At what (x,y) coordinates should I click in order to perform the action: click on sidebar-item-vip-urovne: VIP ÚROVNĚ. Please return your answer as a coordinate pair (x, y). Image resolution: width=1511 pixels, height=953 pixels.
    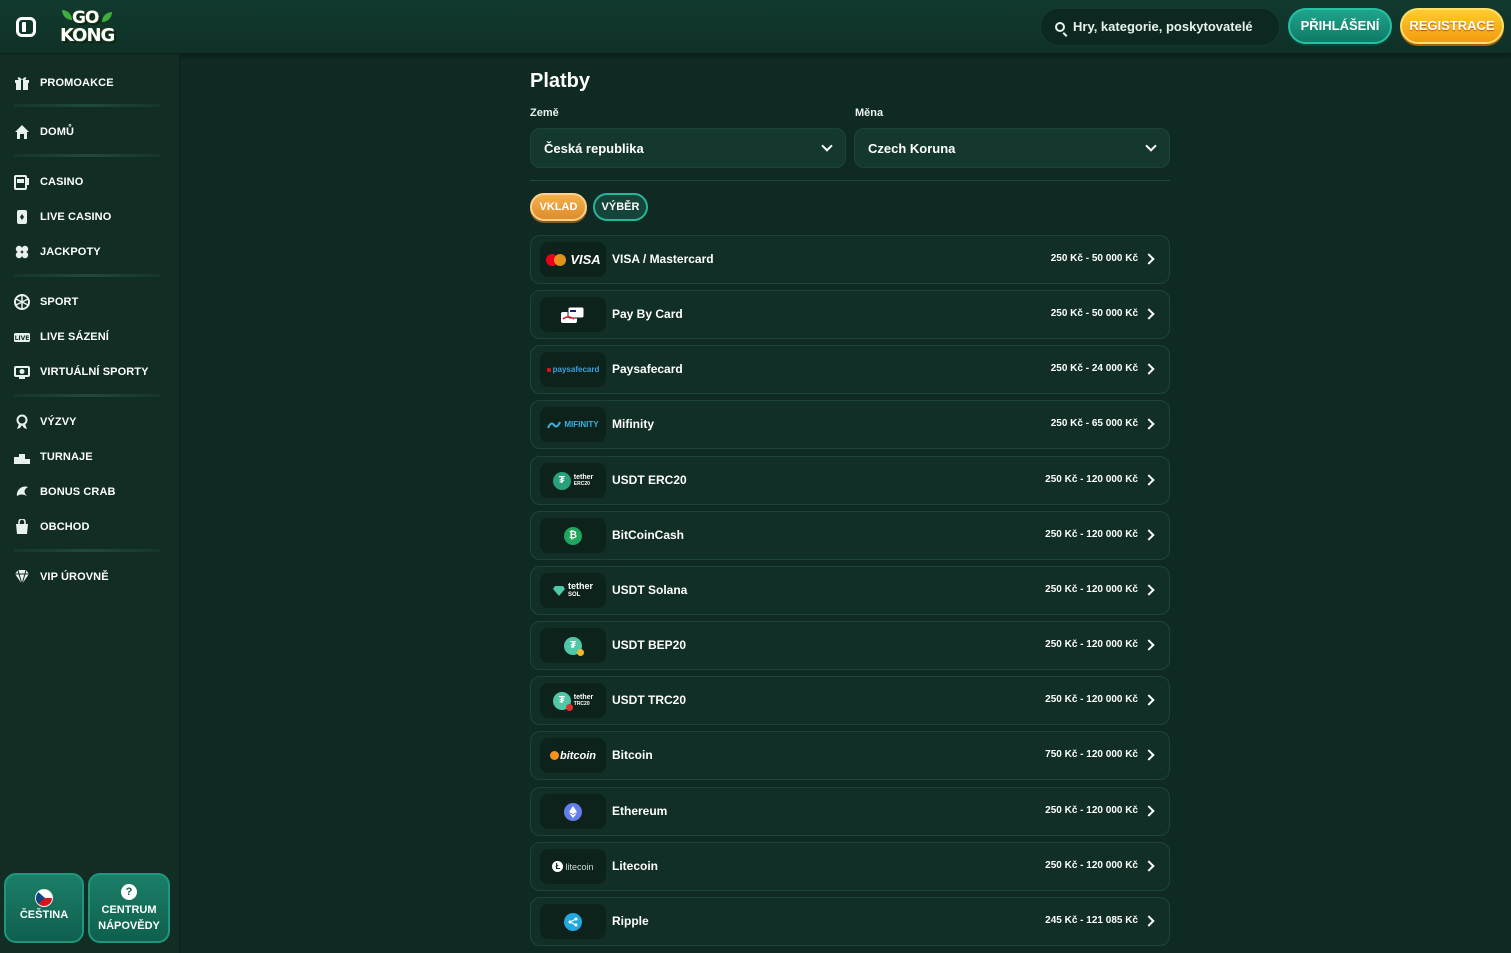
    Looking at the image, I should click on (61, 577).